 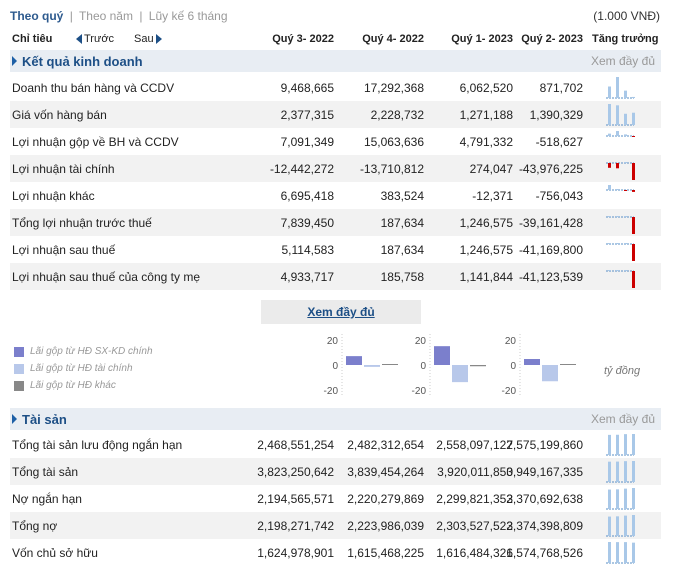 What do you see at coordinates (308, 250) in the screenshot?
I see `row-value: 5,114,583` at bounding box center [308, 250].